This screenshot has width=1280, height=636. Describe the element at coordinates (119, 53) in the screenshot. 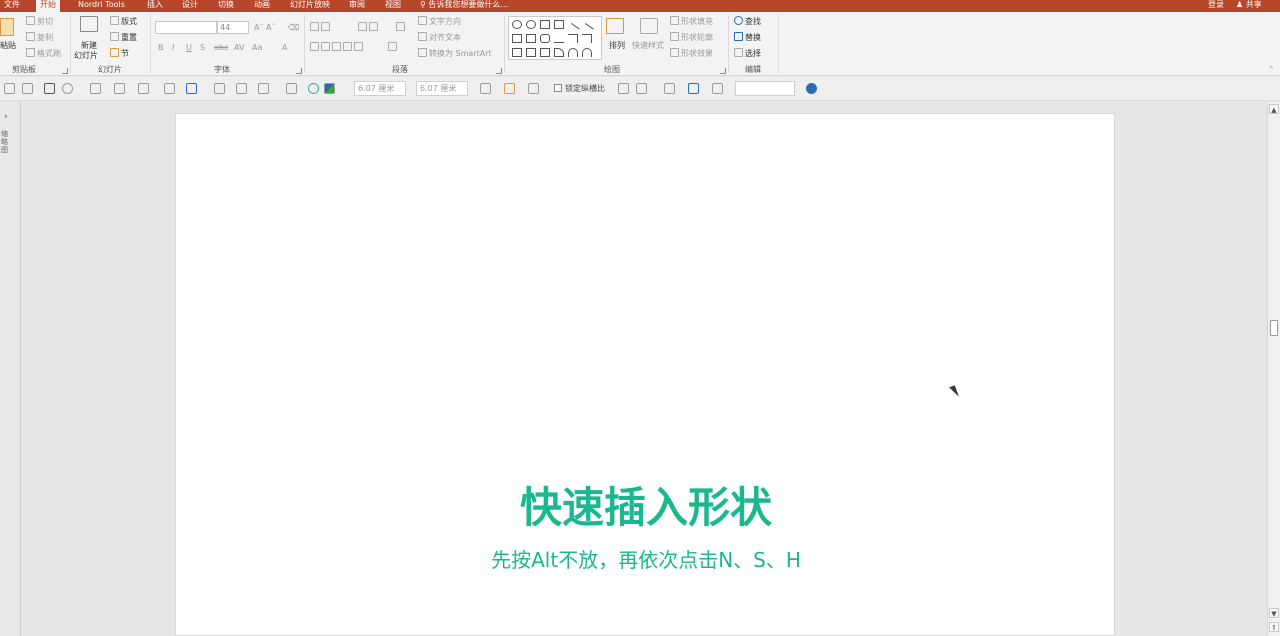

I see `section-button: 节` at that location.